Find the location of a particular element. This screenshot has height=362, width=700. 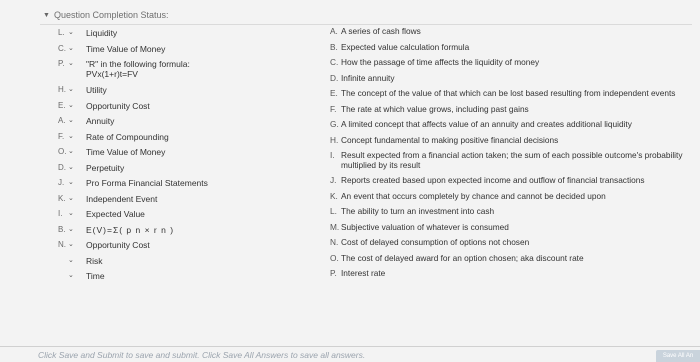

match-row: K. ⌄ Independent Event is located at coordinates (198, 202).